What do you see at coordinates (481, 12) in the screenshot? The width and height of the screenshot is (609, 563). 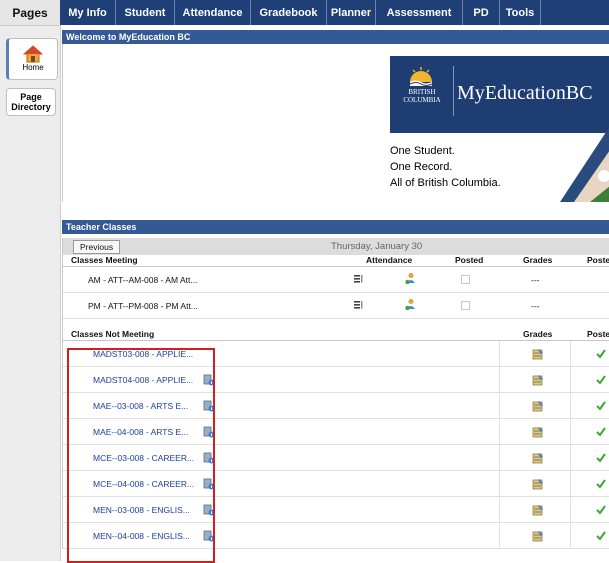 I see `tab-pd: PD` at bounding box center [481, 12].